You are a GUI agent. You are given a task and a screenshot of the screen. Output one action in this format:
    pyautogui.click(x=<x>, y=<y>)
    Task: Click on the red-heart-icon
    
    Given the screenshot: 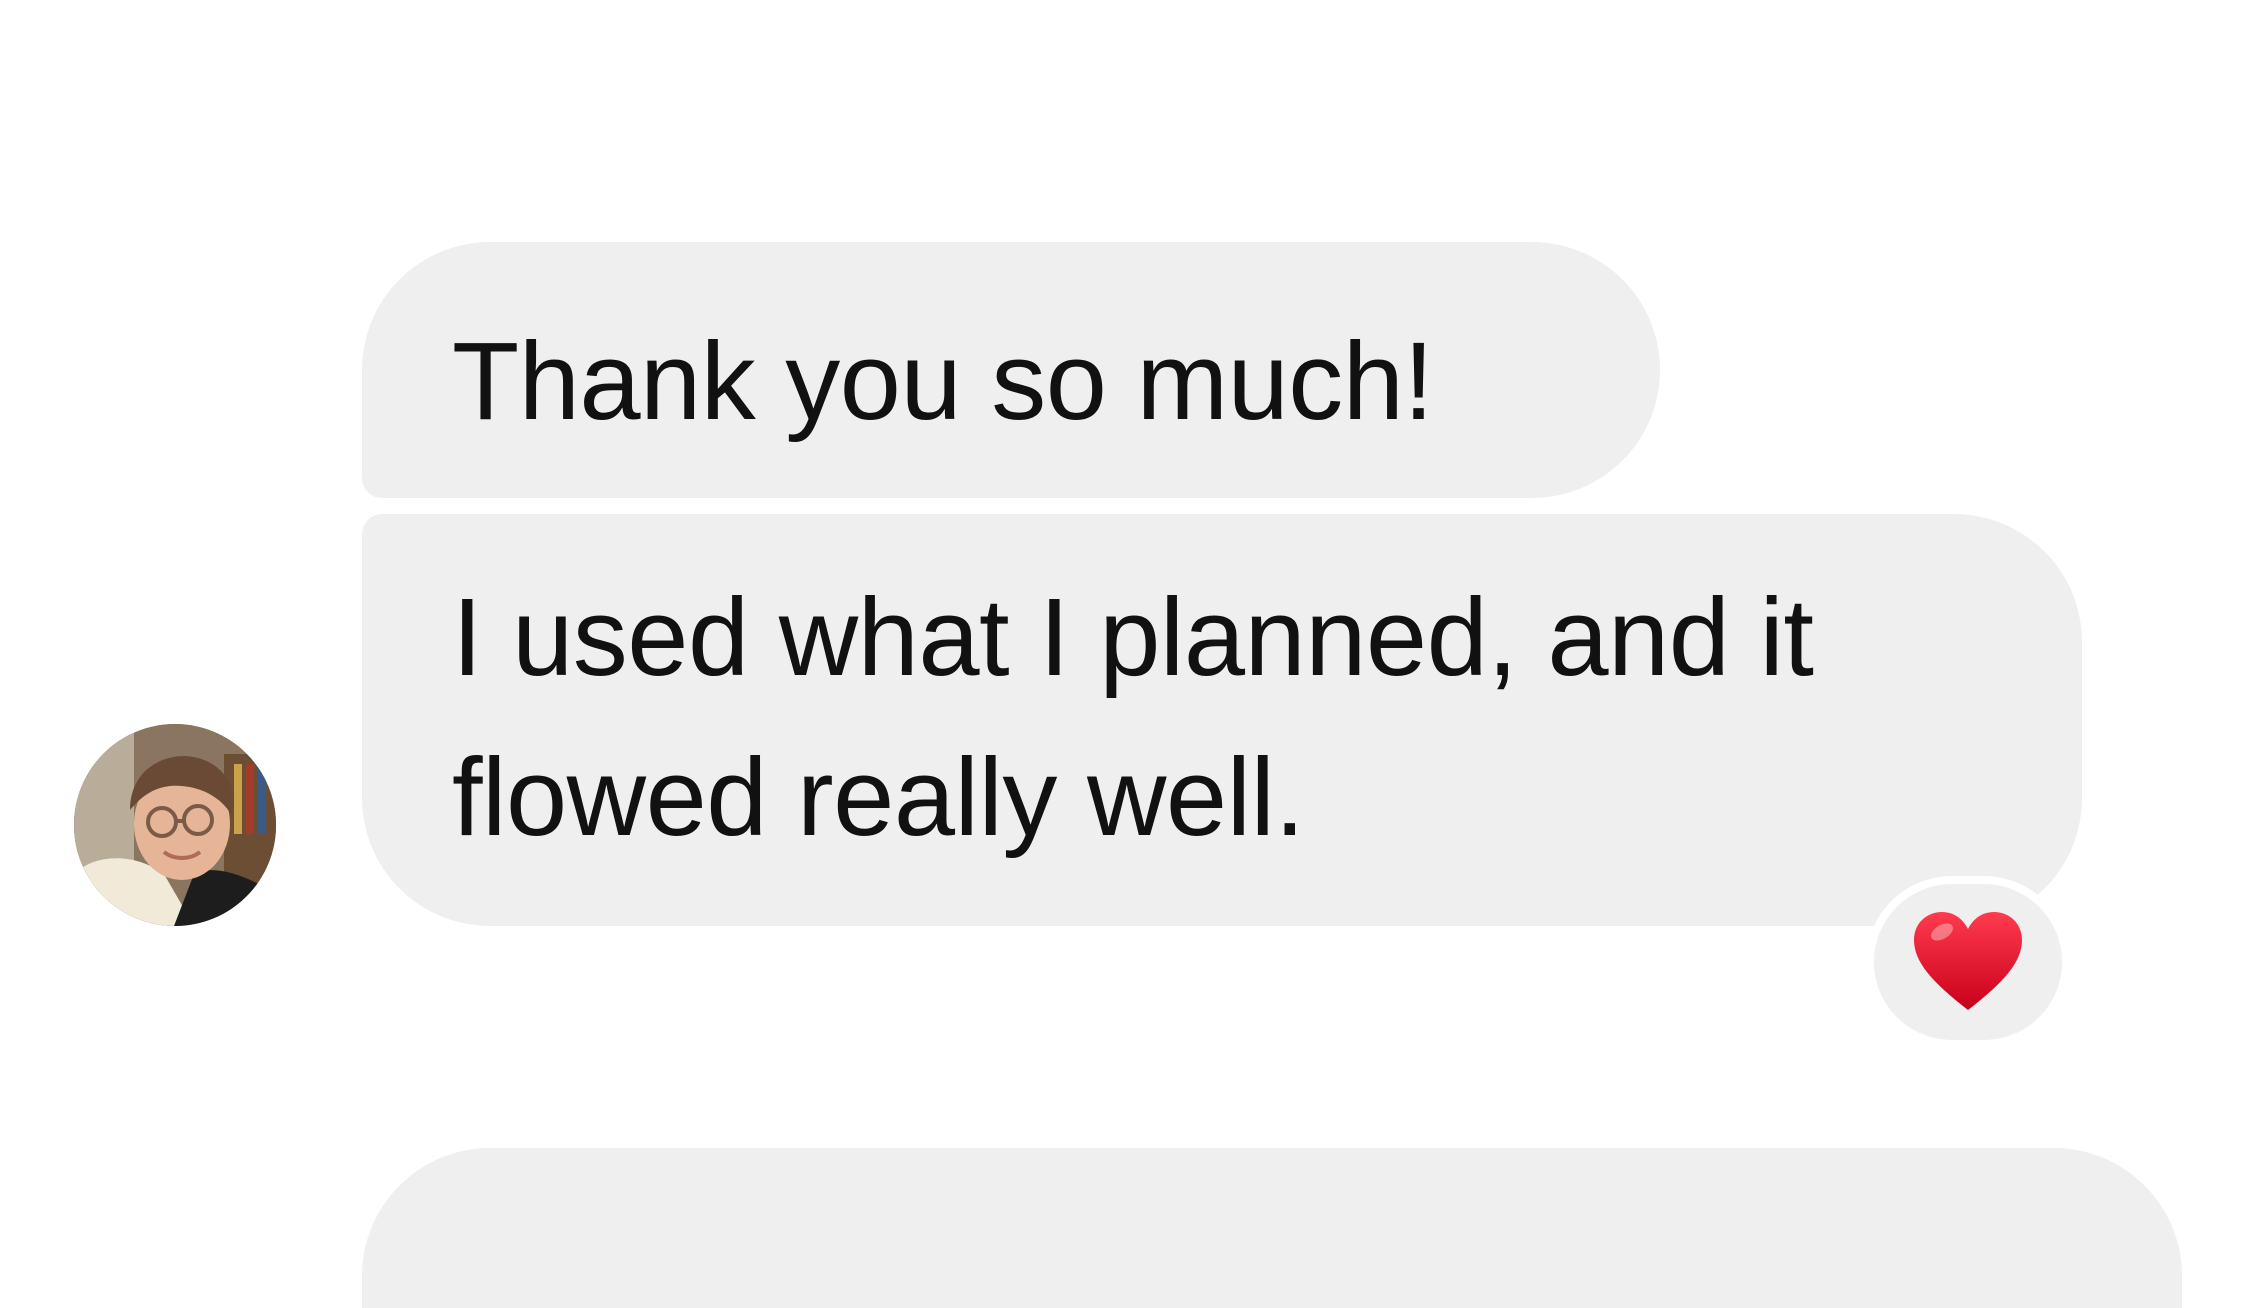 What is the action you would take?
    pyautogui.click(x=1968, y=961)
    